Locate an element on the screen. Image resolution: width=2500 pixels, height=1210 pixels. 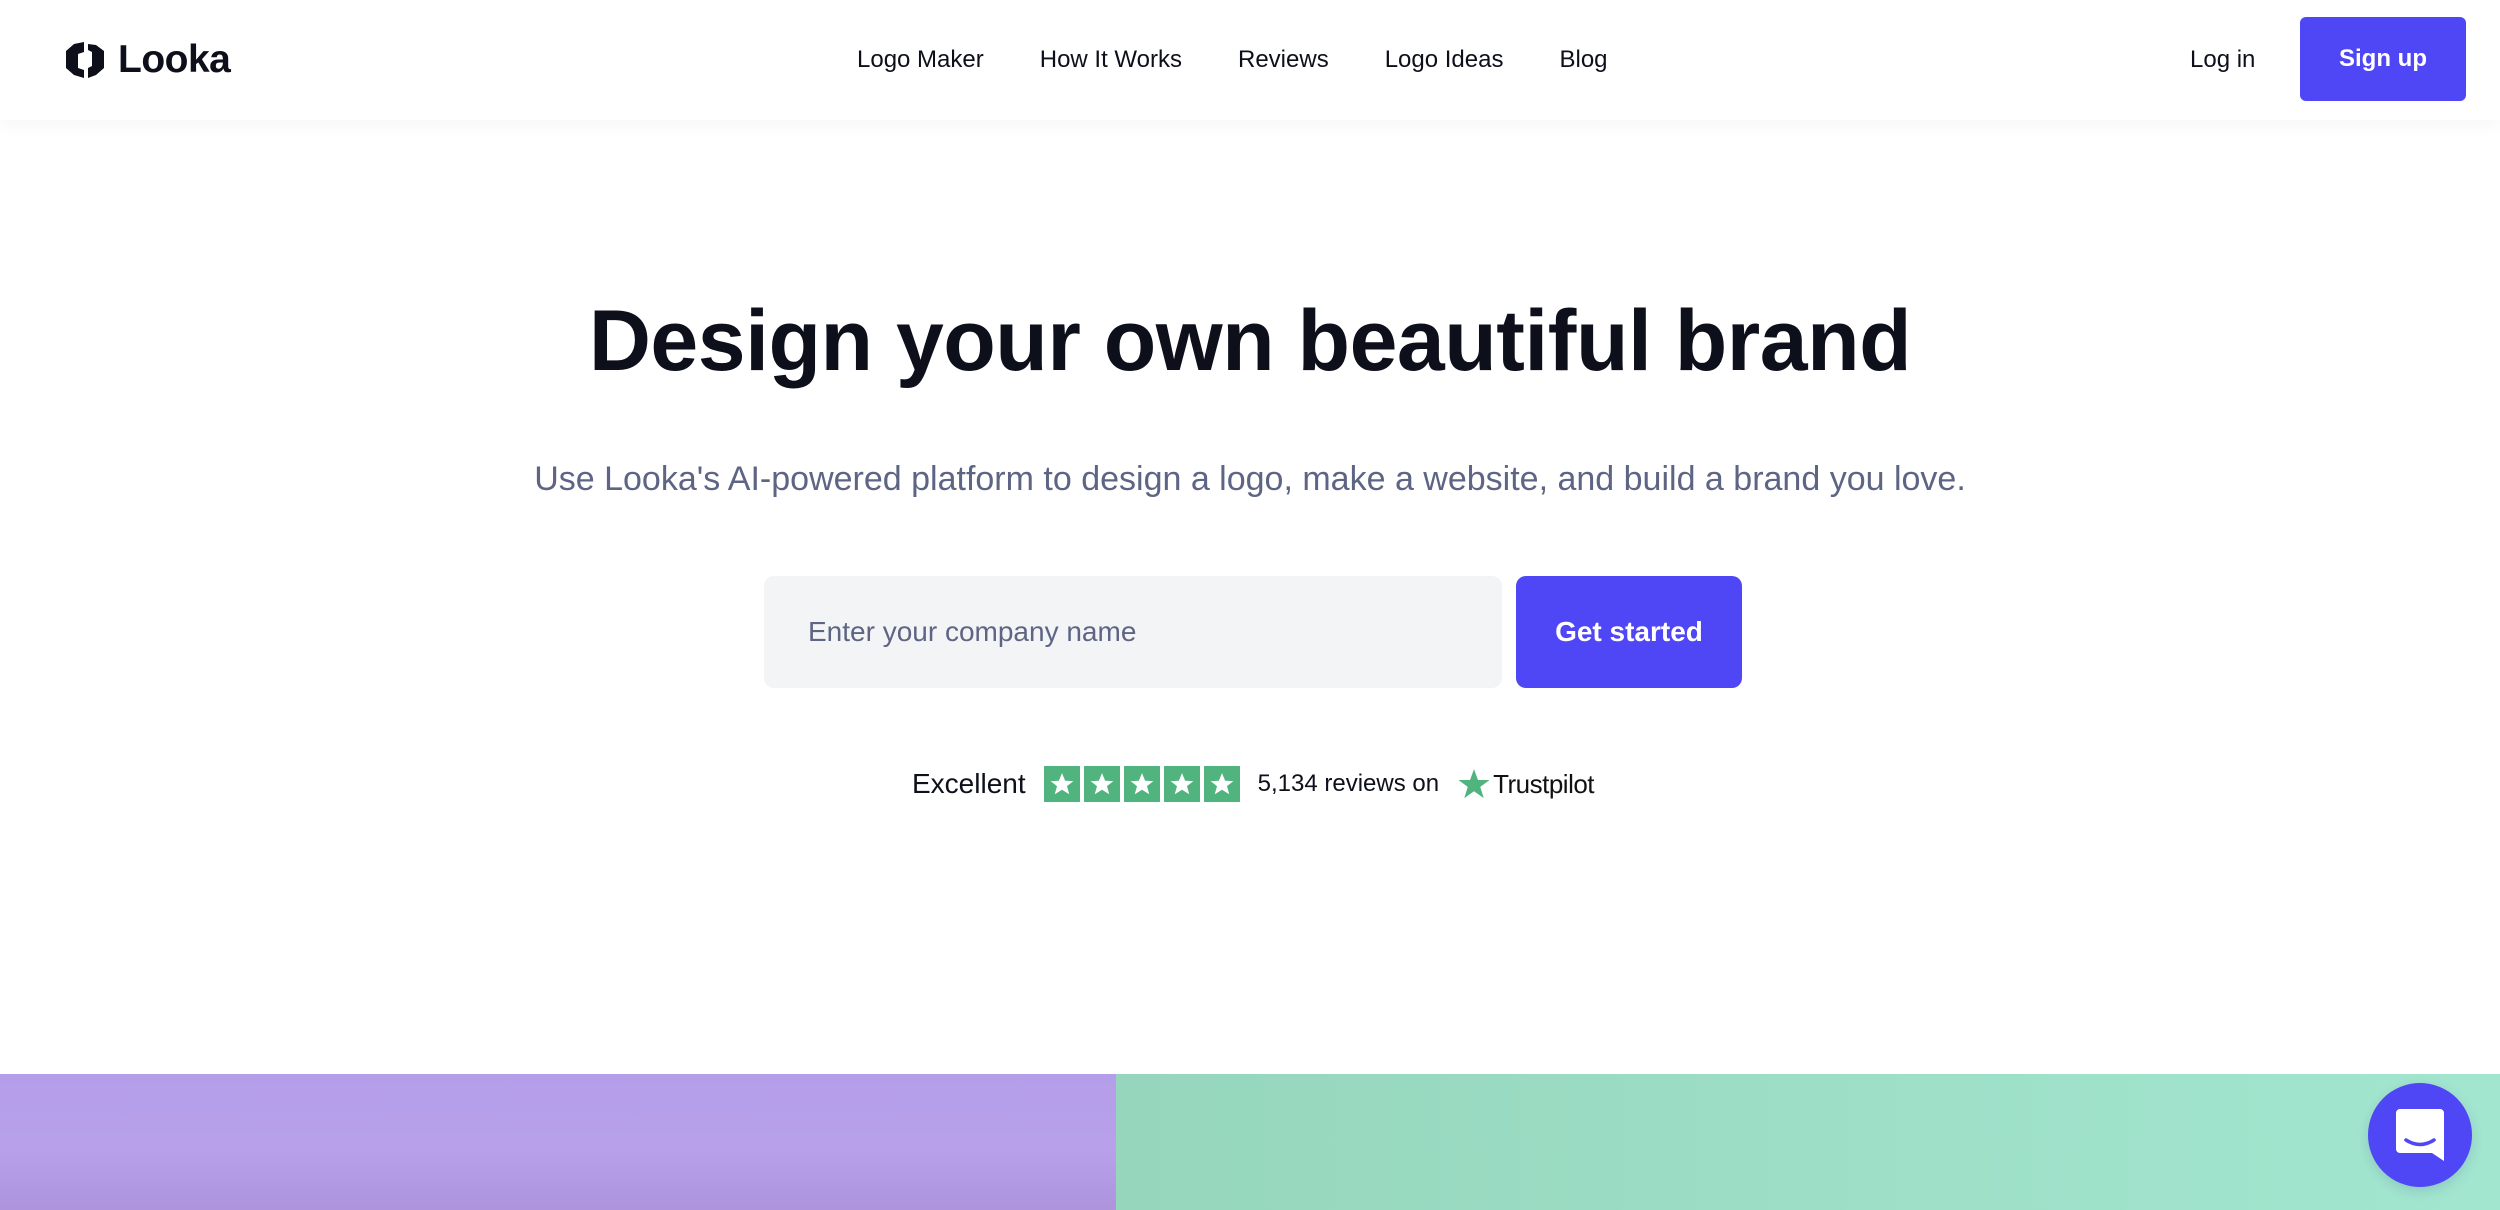
nav-how-it-works: How It Works is located at coordinates (1111, 60).